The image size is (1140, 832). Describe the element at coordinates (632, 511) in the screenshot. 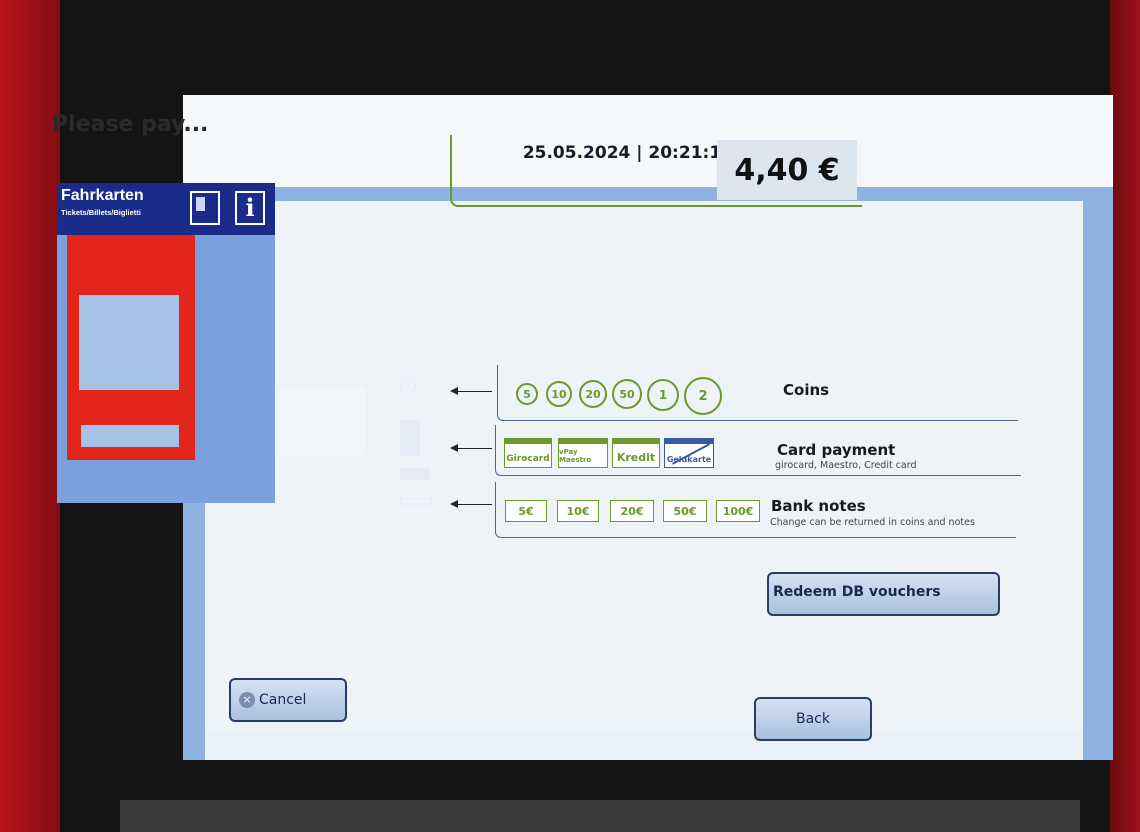

I see `note-20: 20€` at that location.